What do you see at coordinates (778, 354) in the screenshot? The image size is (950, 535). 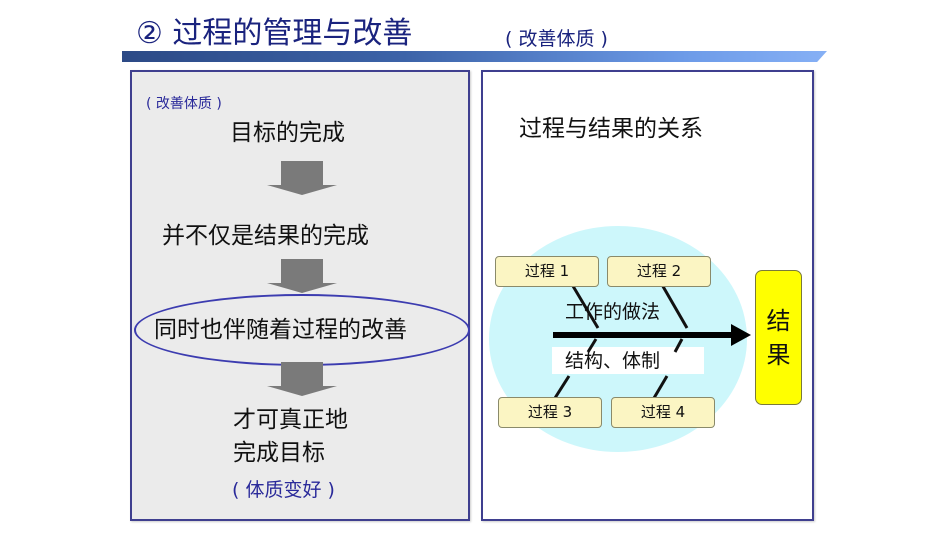 I see `result-char-2: 果` at bounding box center [778, 354].